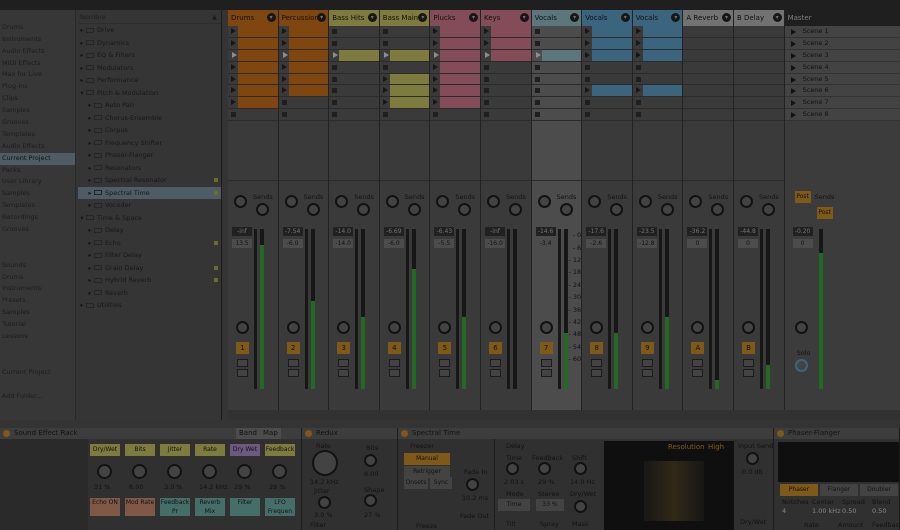 This screenshot has width=900, height=530. Describe the element at coordinates (585, 433) in the screenshot. I see `spectral-time-title: Spectral Time` at that location.